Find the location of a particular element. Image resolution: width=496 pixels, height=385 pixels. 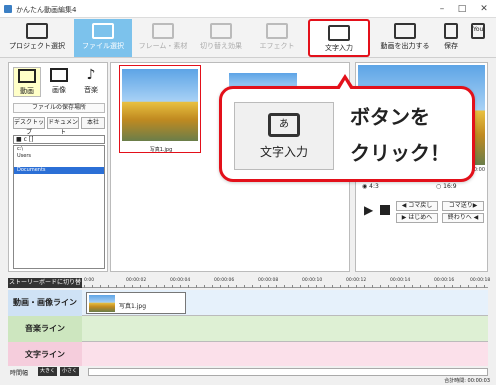

track-label: 音楽ライン is located at coordinates (45, 329).